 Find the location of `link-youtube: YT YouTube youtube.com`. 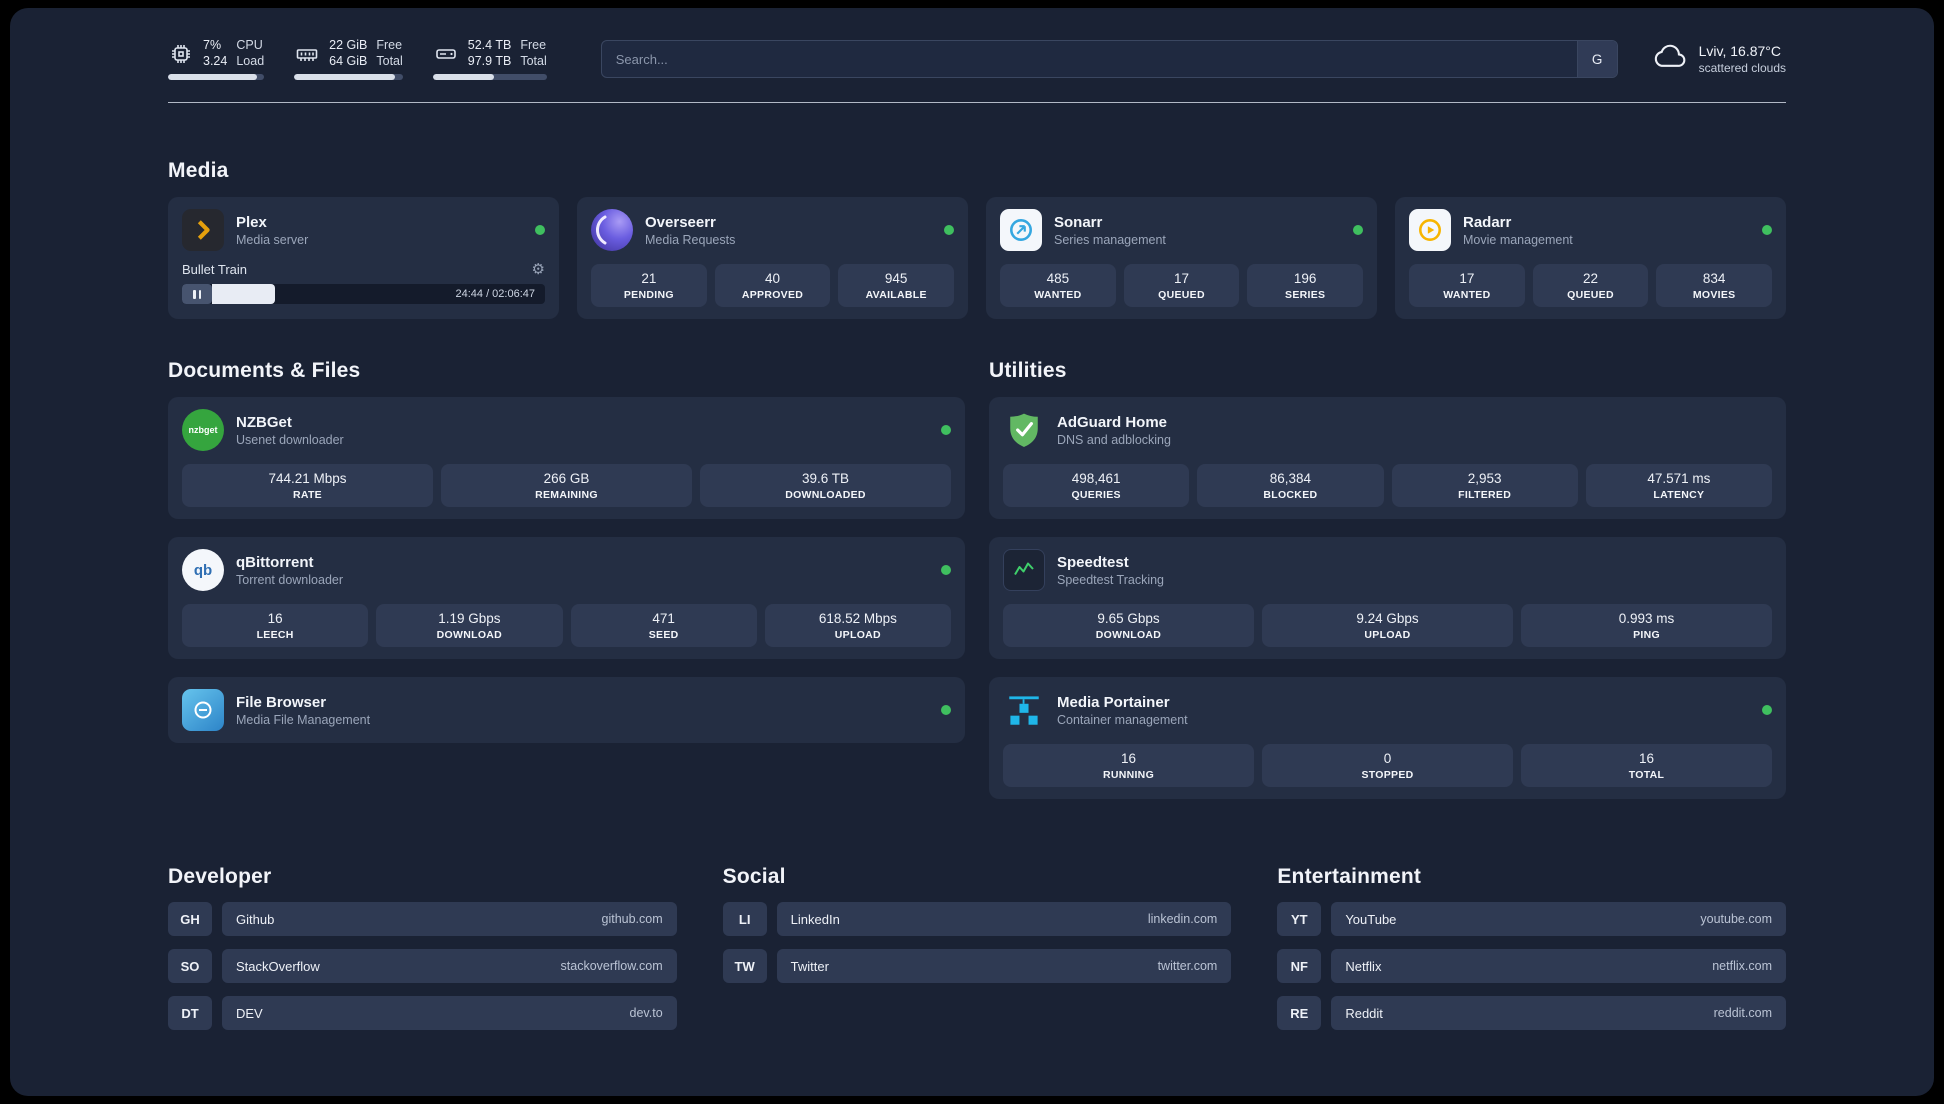

link-youtube: YT YouTube youtube.com is located at coordinates (1531, 919).